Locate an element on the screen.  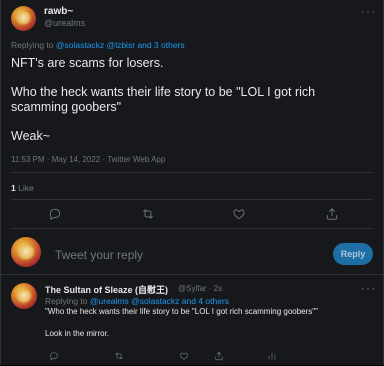
reply-button: Reply is located at coordinates (353, 254).